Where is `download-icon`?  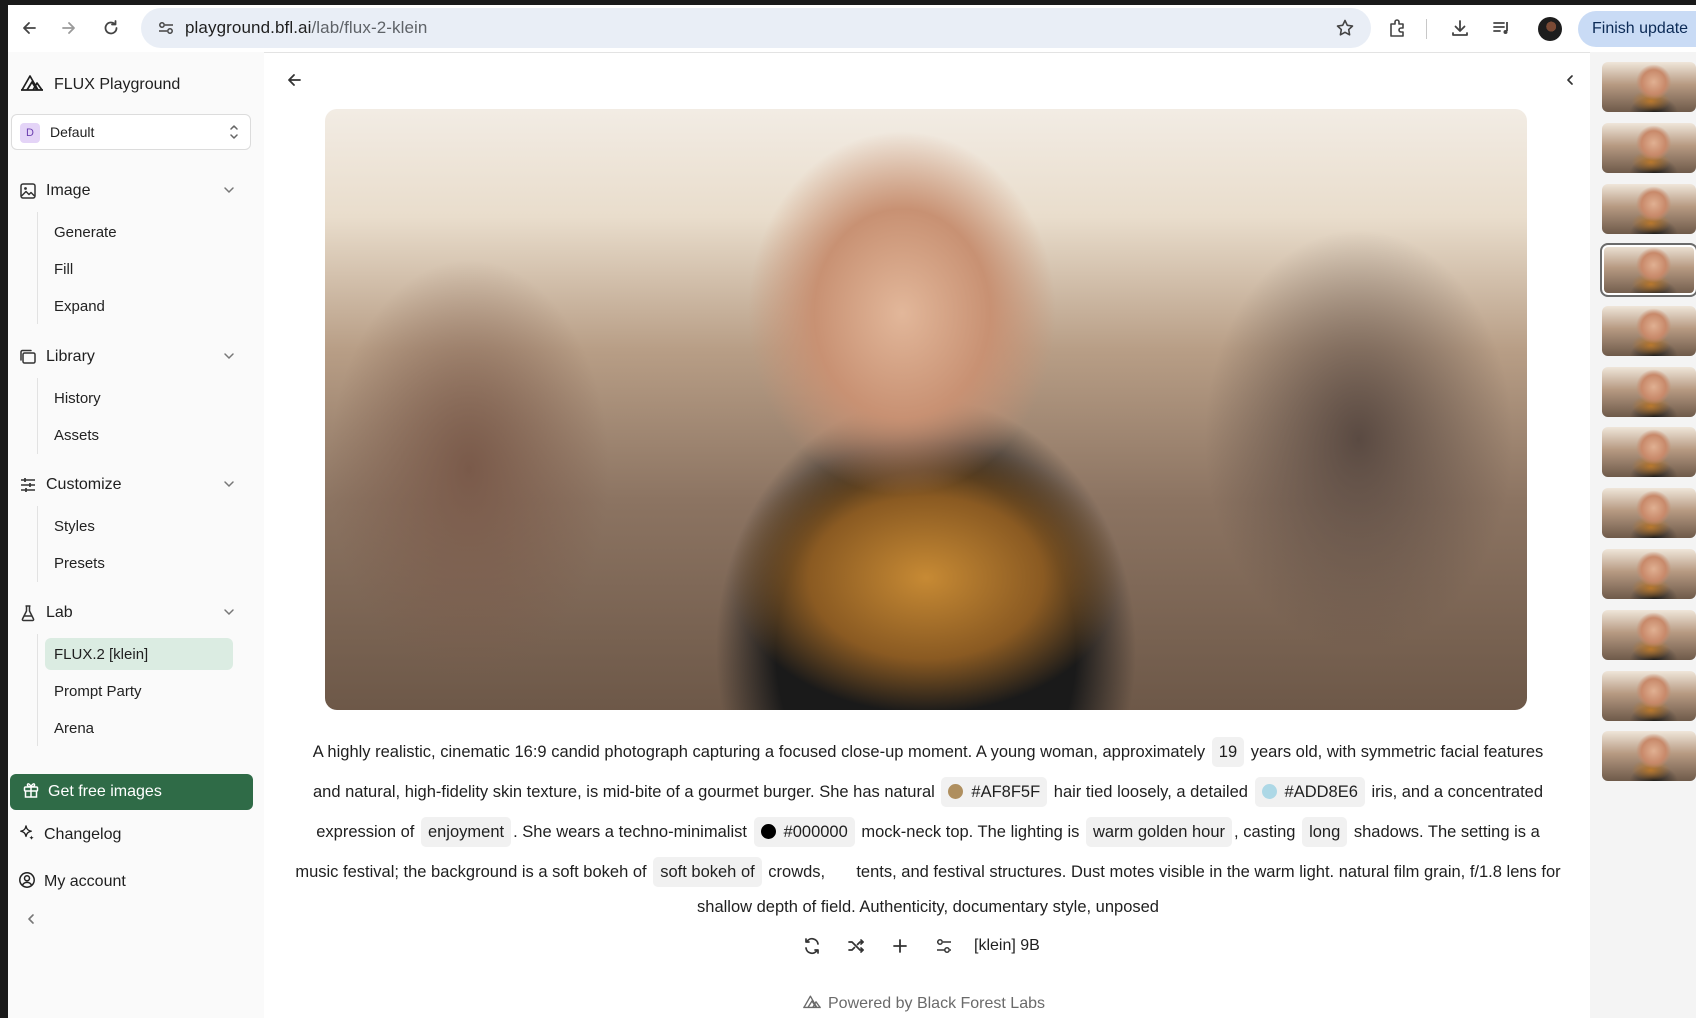 download-icon is located at coordinates (1460, 28).